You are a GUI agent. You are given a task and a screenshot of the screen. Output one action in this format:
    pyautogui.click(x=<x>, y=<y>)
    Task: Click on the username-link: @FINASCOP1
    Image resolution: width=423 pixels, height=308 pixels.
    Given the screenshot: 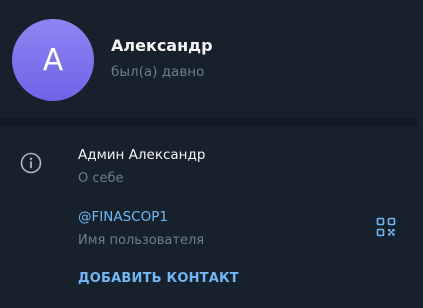 What is the action you would take?
    pyautogui.click(x=123, y=217)
    